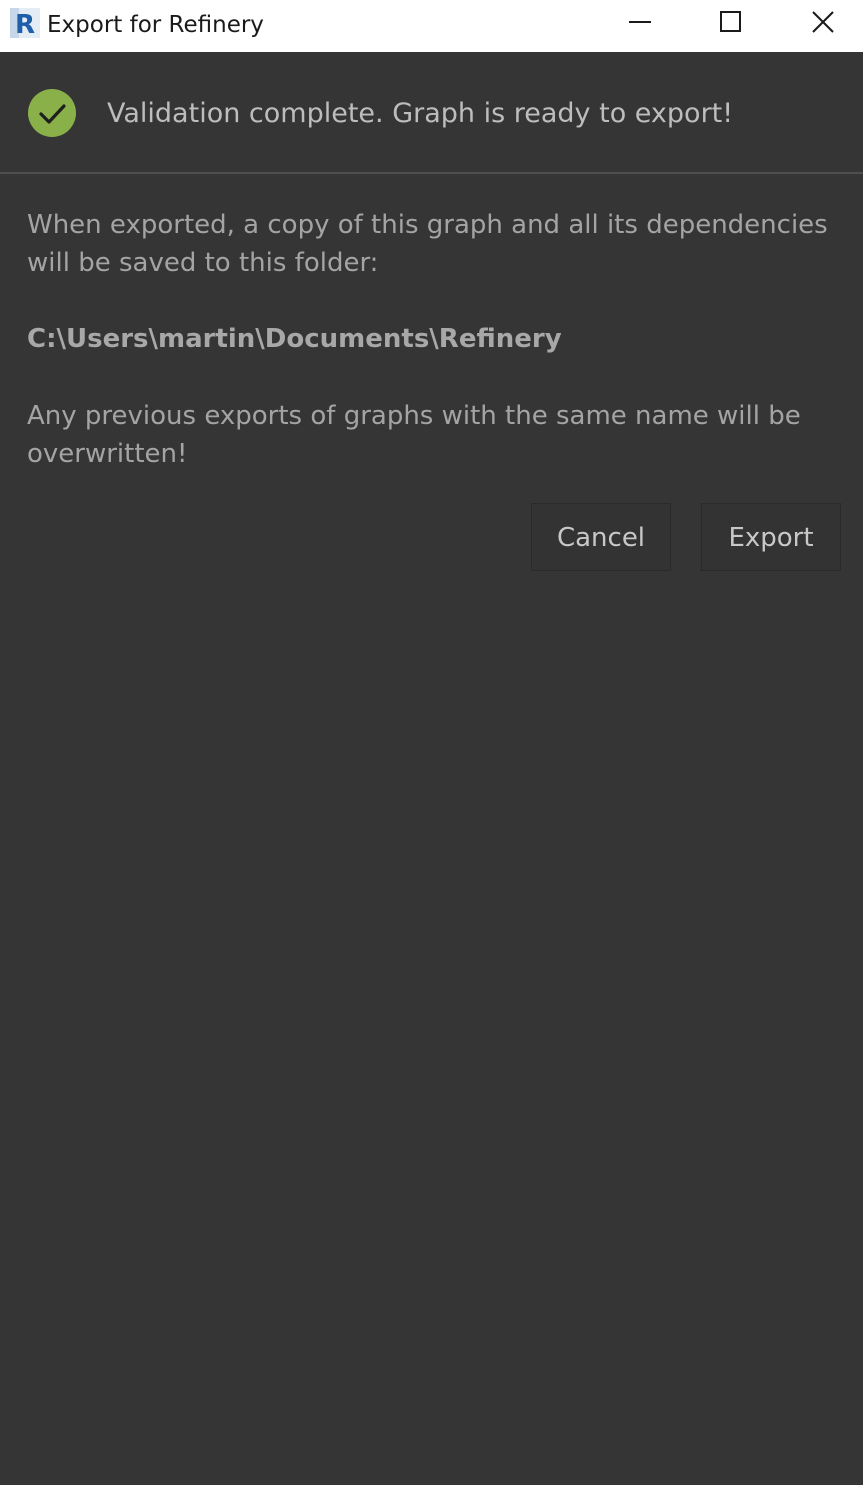 The image size is (863, 1485). Describe the element at coordinates (823, 24) in the screenshot. I see `close-icon` at that location.